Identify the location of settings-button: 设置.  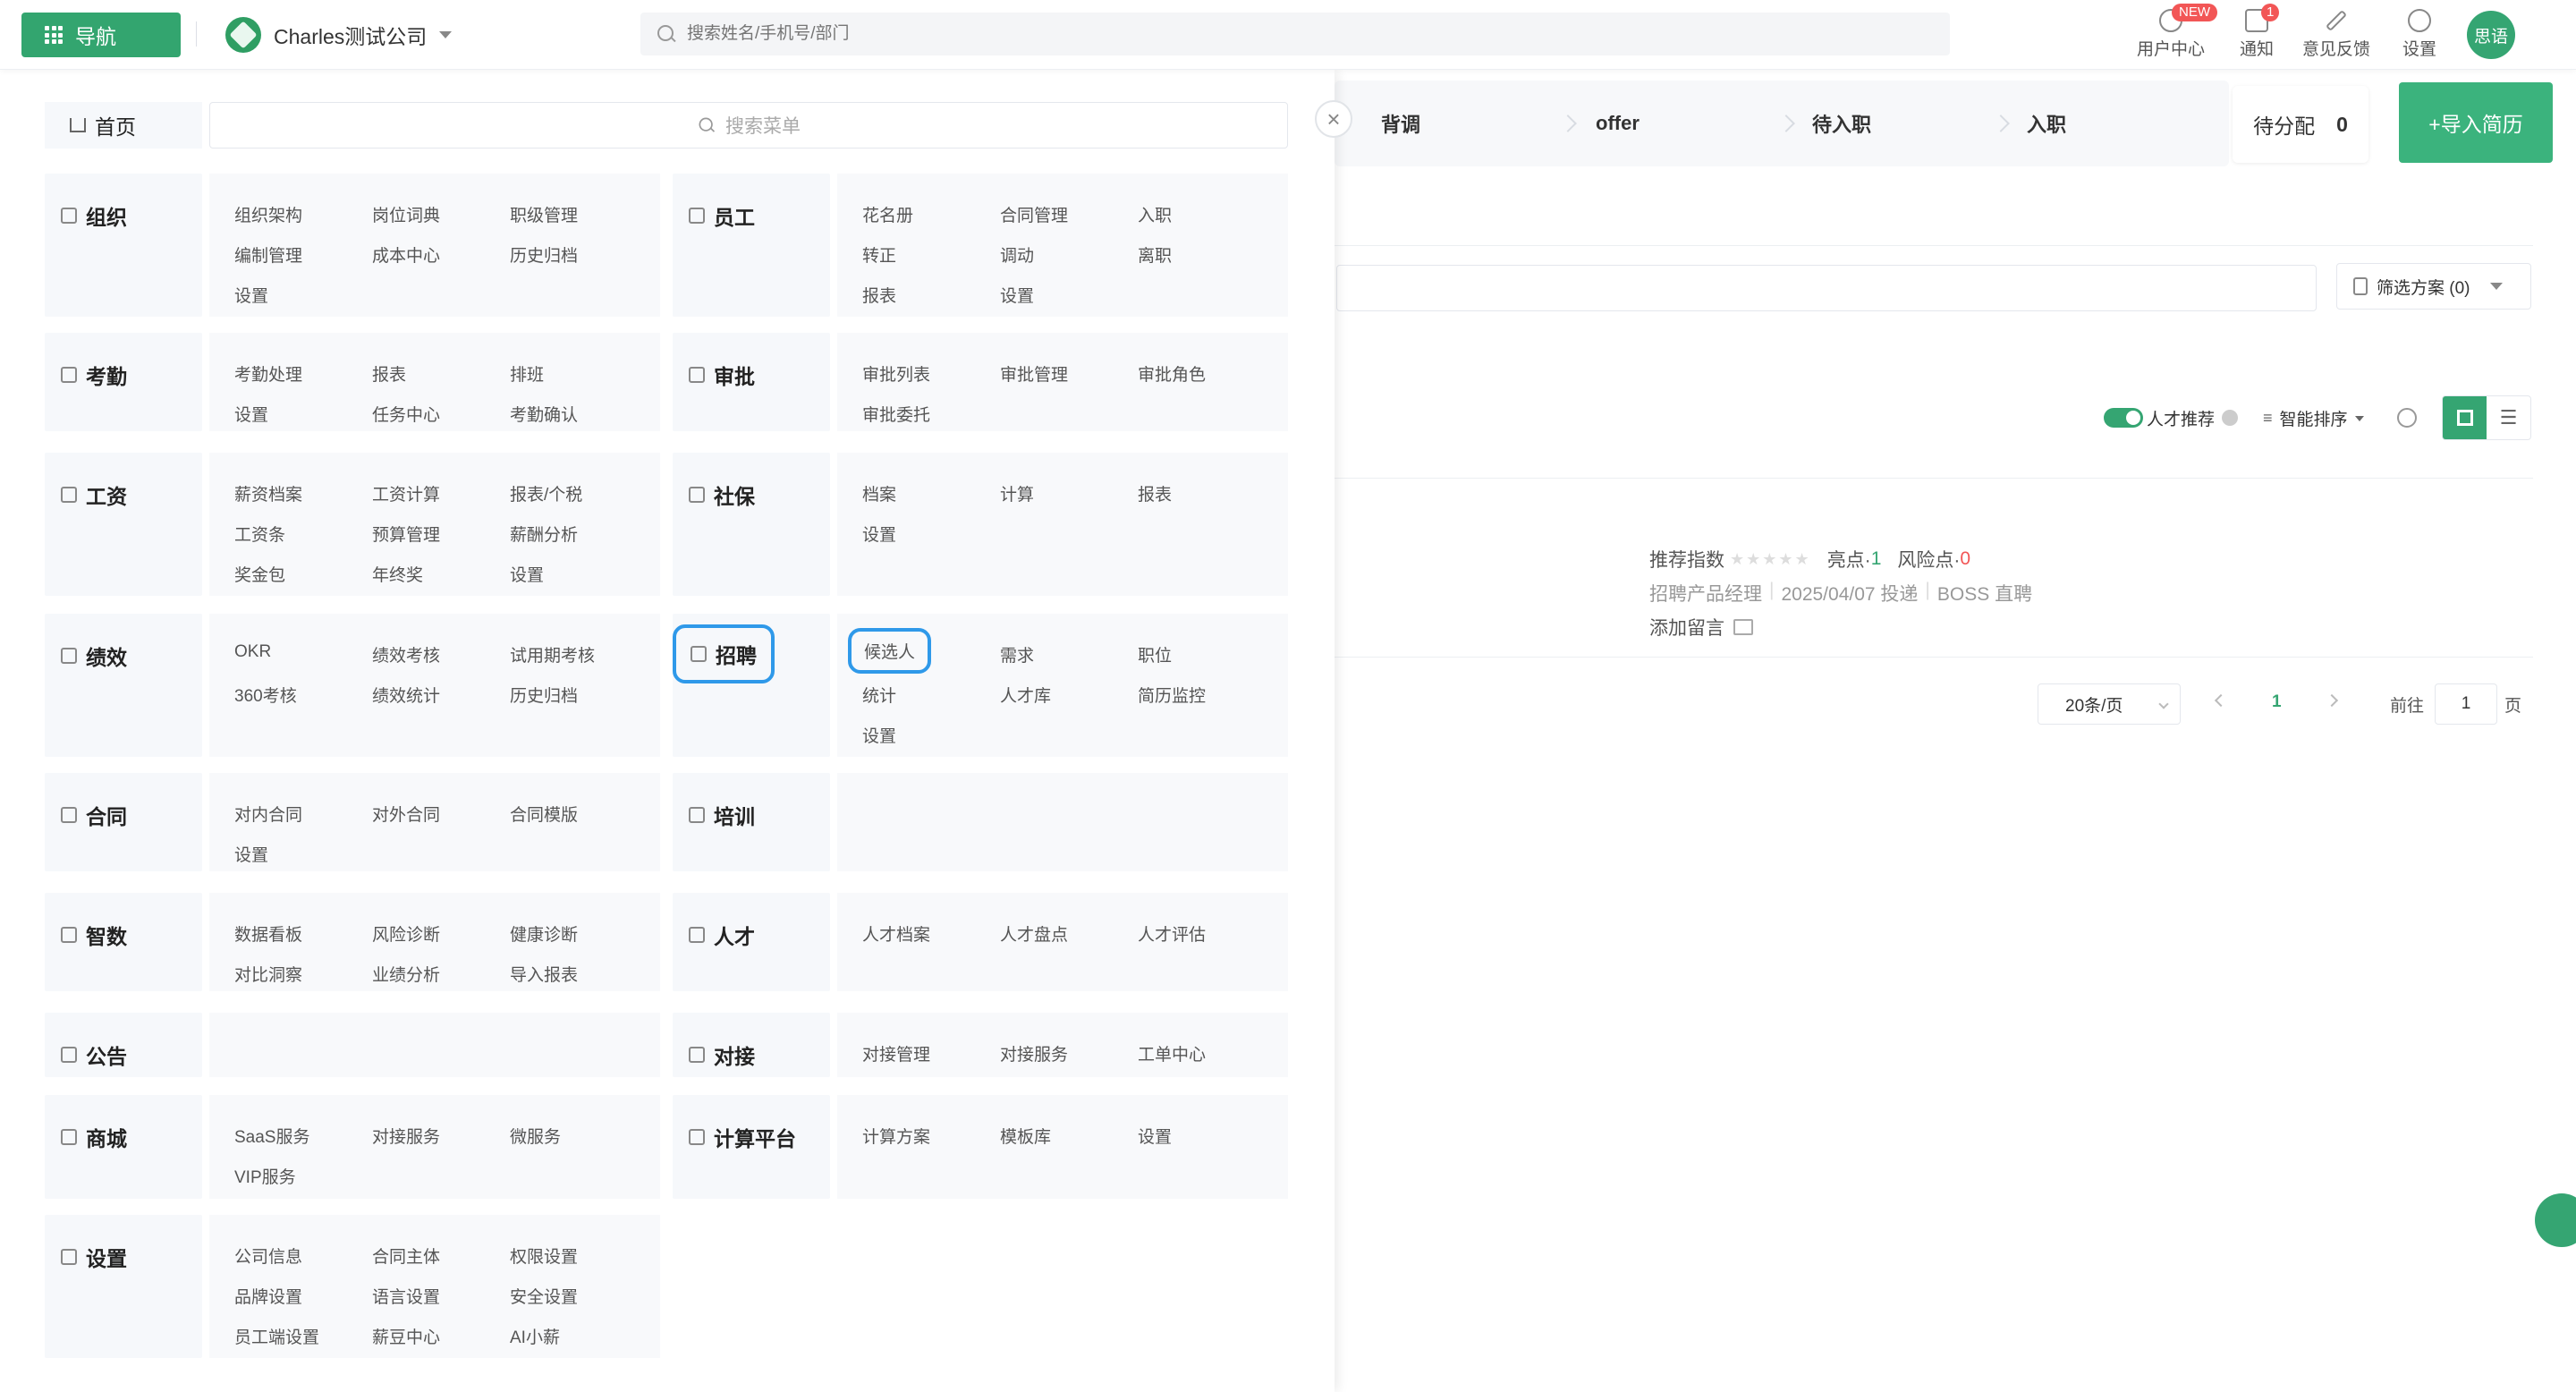
(2419, 36).